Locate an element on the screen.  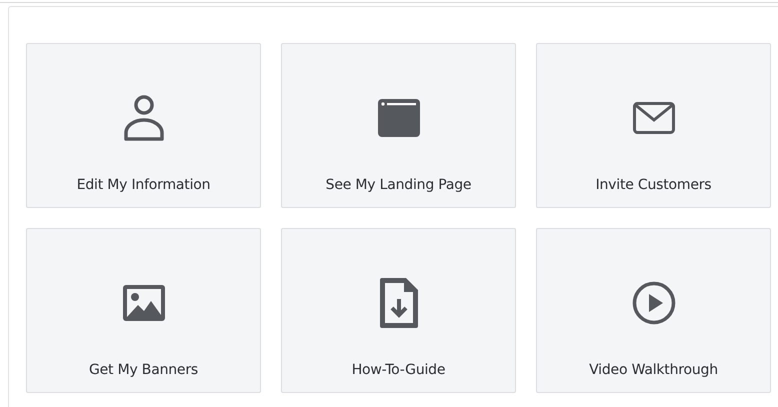
menu-tile: See My Landing Page is located at coordinates (398, 125).